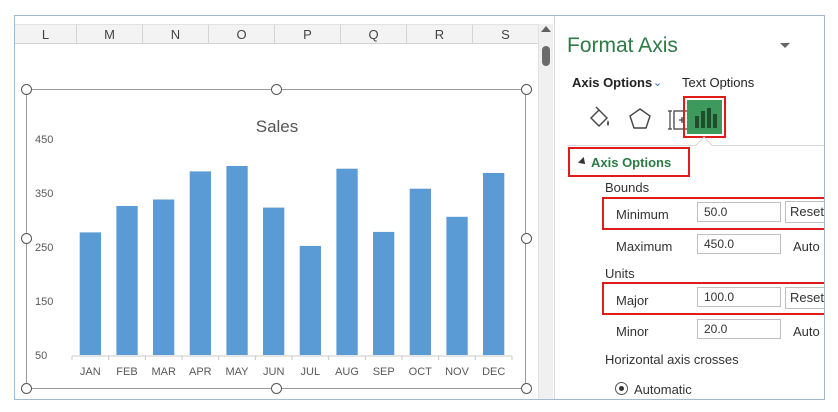 The image size is (838, 412). I want to click on axis-options-icon-highlight, so click(704, 117).